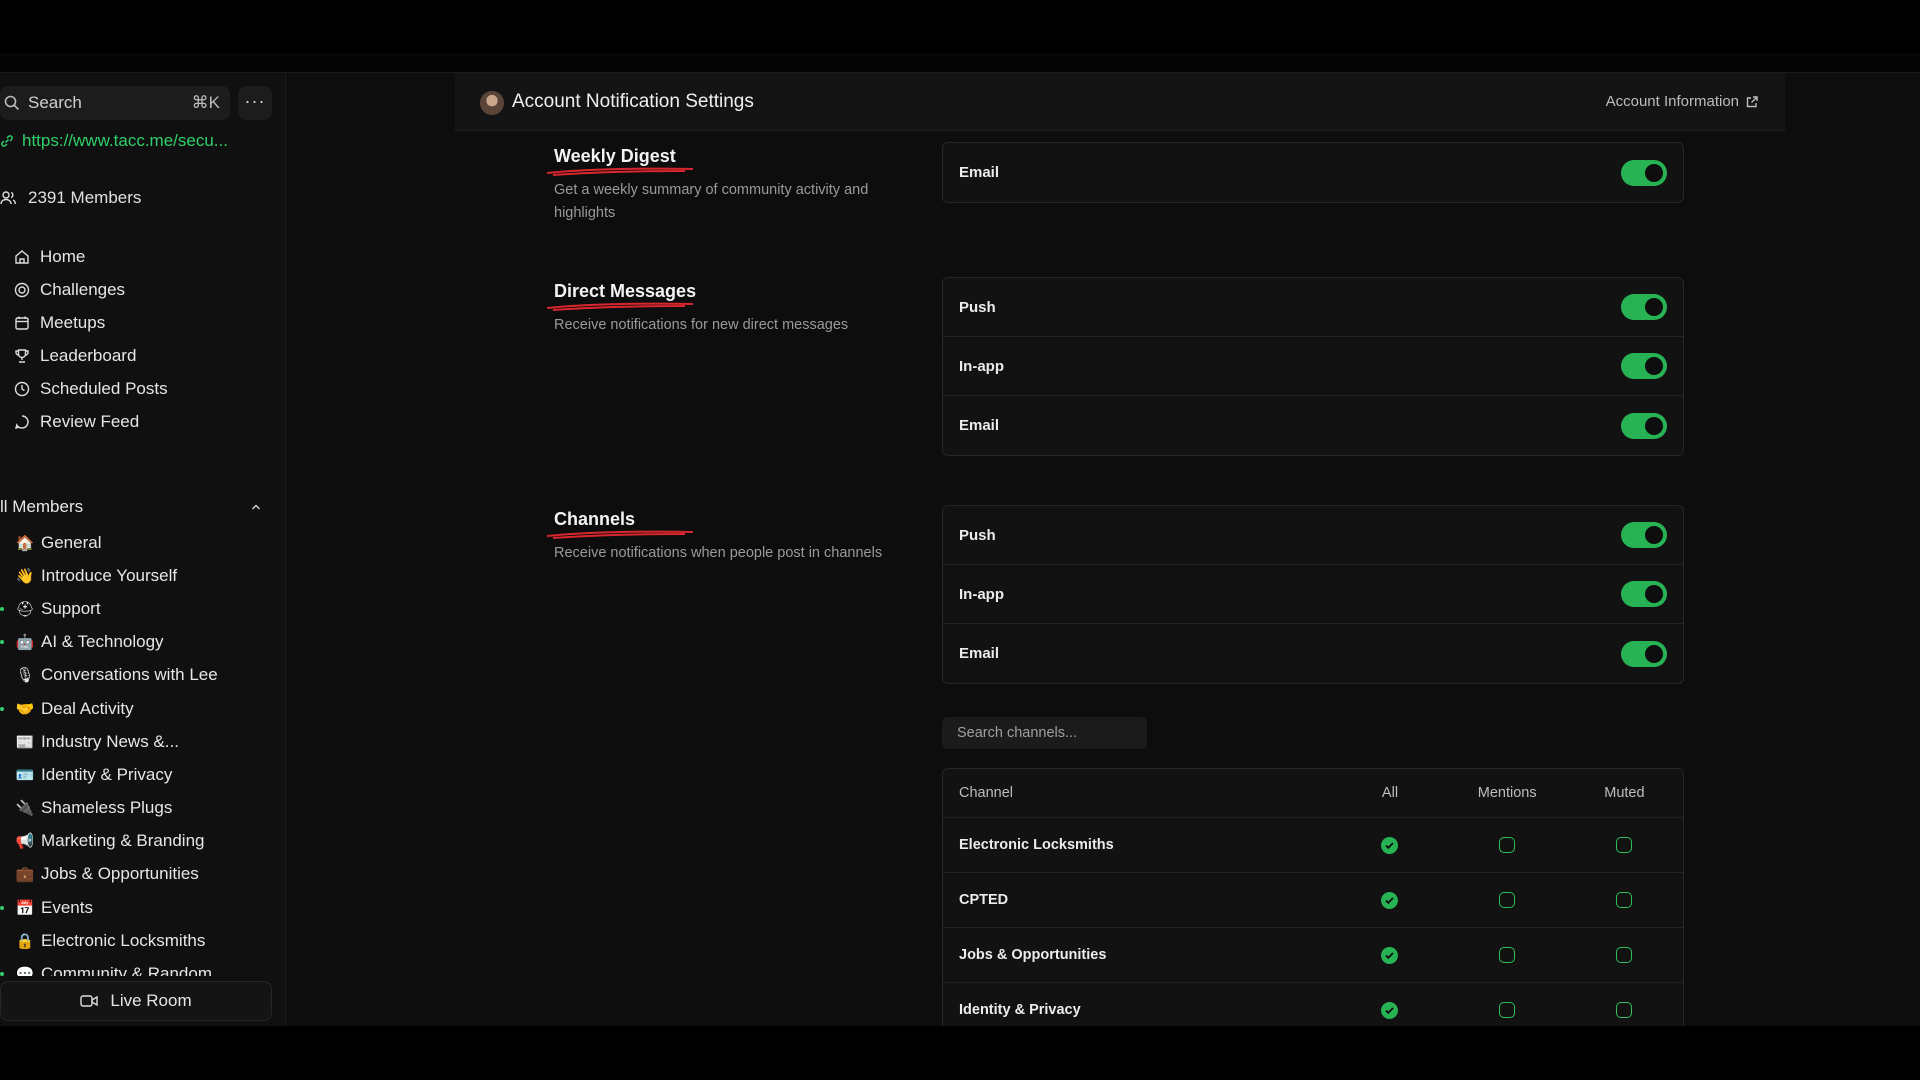 The image size is (1920, 1080). Describe the element at coordinates (1672, 101) in the screenshot. I see `account-information-label: Account Information` at that location.